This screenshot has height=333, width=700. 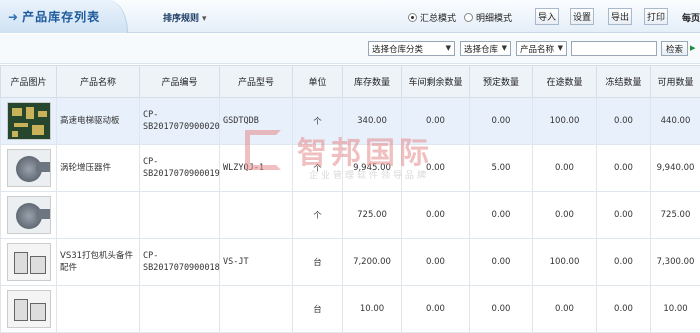 What do you see at coordinates (675, 121) in the screenshot?
I see `available-cell: 440.00` at bounding box center [675, 121].